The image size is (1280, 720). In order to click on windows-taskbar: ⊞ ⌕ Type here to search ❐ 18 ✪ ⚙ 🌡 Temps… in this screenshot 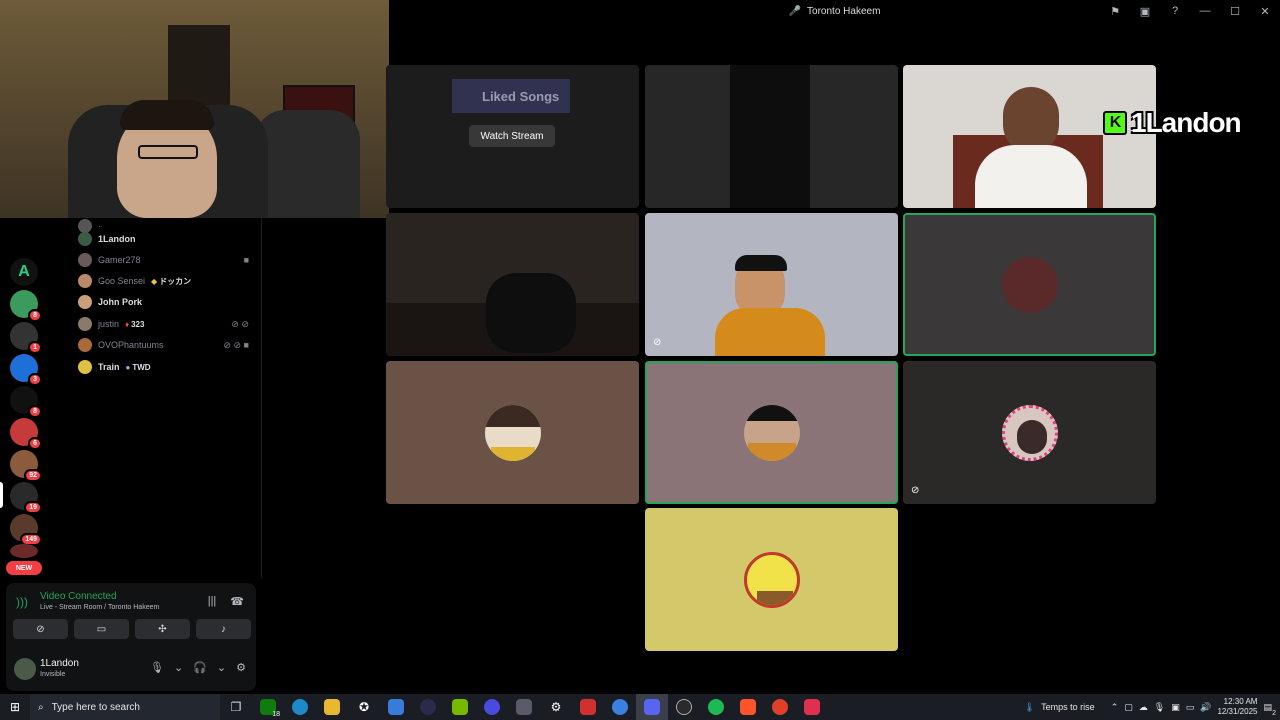, I will do `click(640, 707)`.